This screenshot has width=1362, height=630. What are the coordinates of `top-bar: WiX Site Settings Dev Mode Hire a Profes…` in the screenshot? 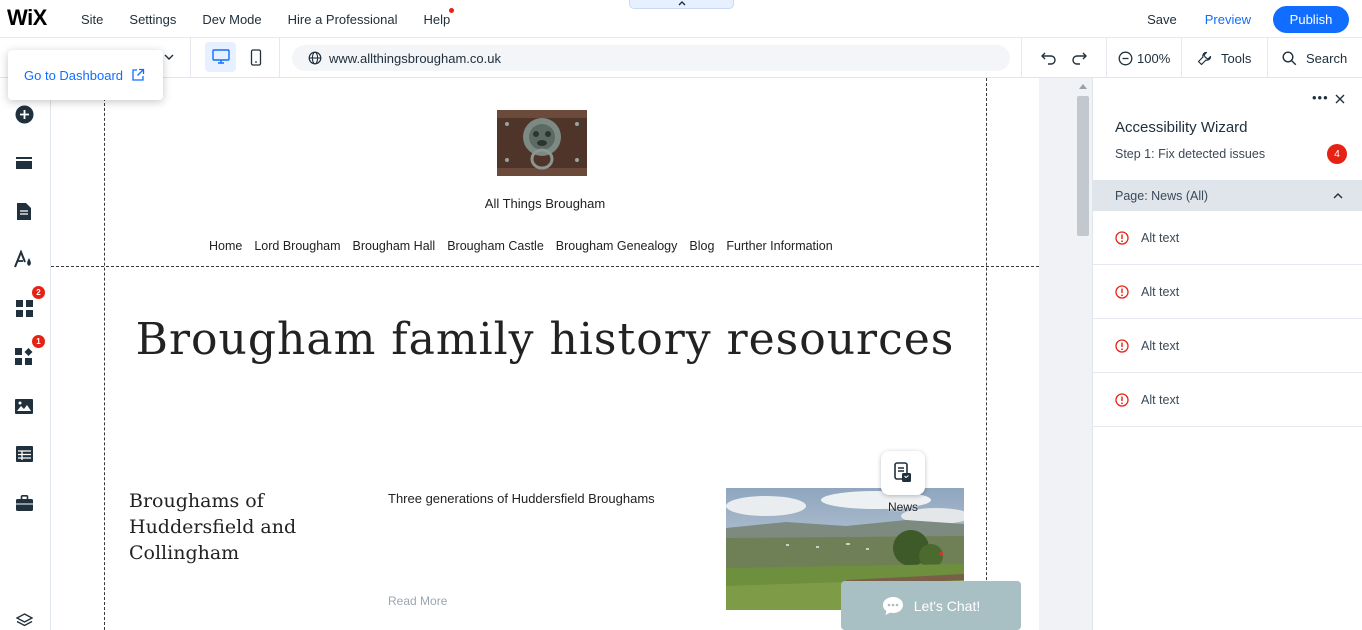 It's located at (681, 19).